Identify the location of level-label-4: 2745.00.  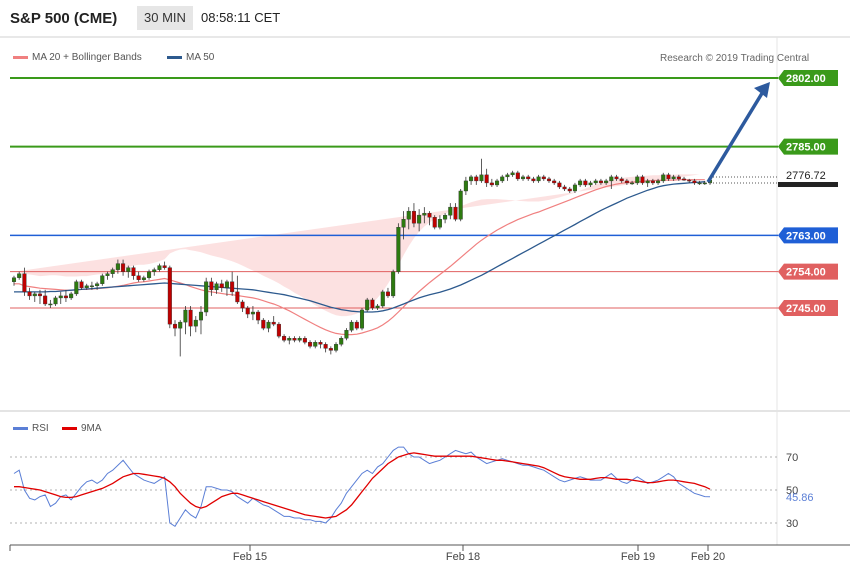
(806, 309).